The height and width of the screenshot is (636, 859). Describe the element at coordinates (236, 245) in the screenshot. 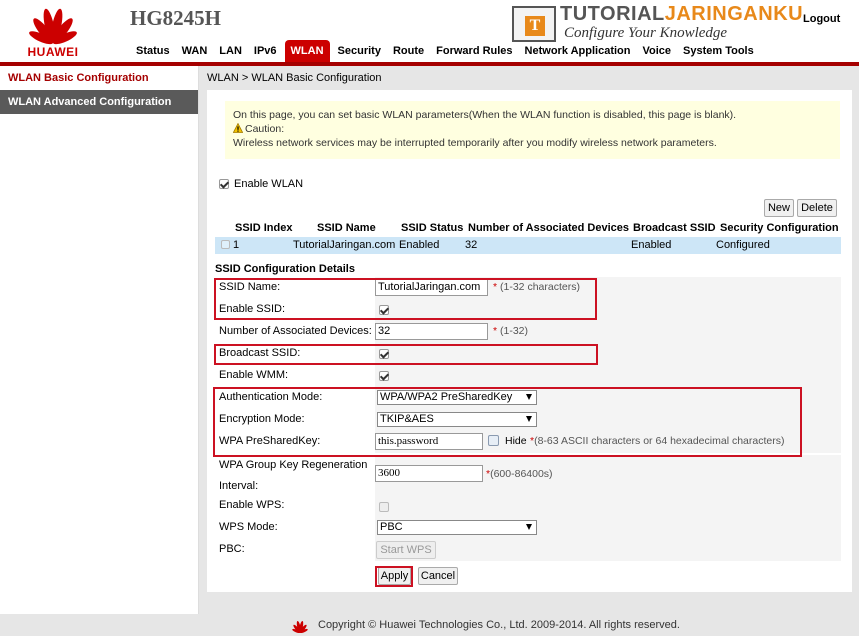

I see `cell-ssid-index: 1` at that location.